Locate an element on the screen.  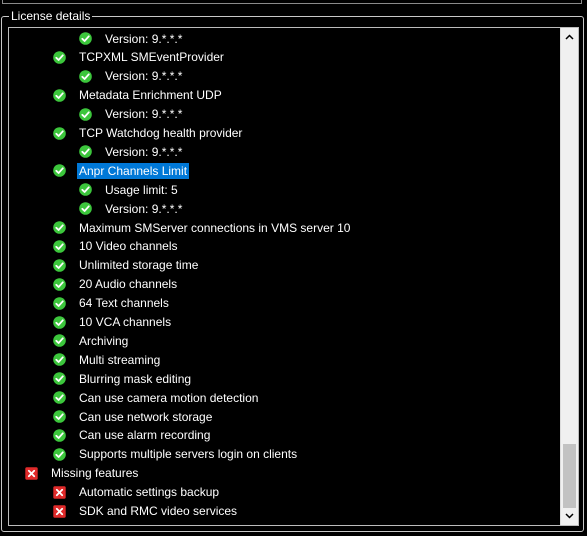
group-title: License details is located at coordinates (51, 16).